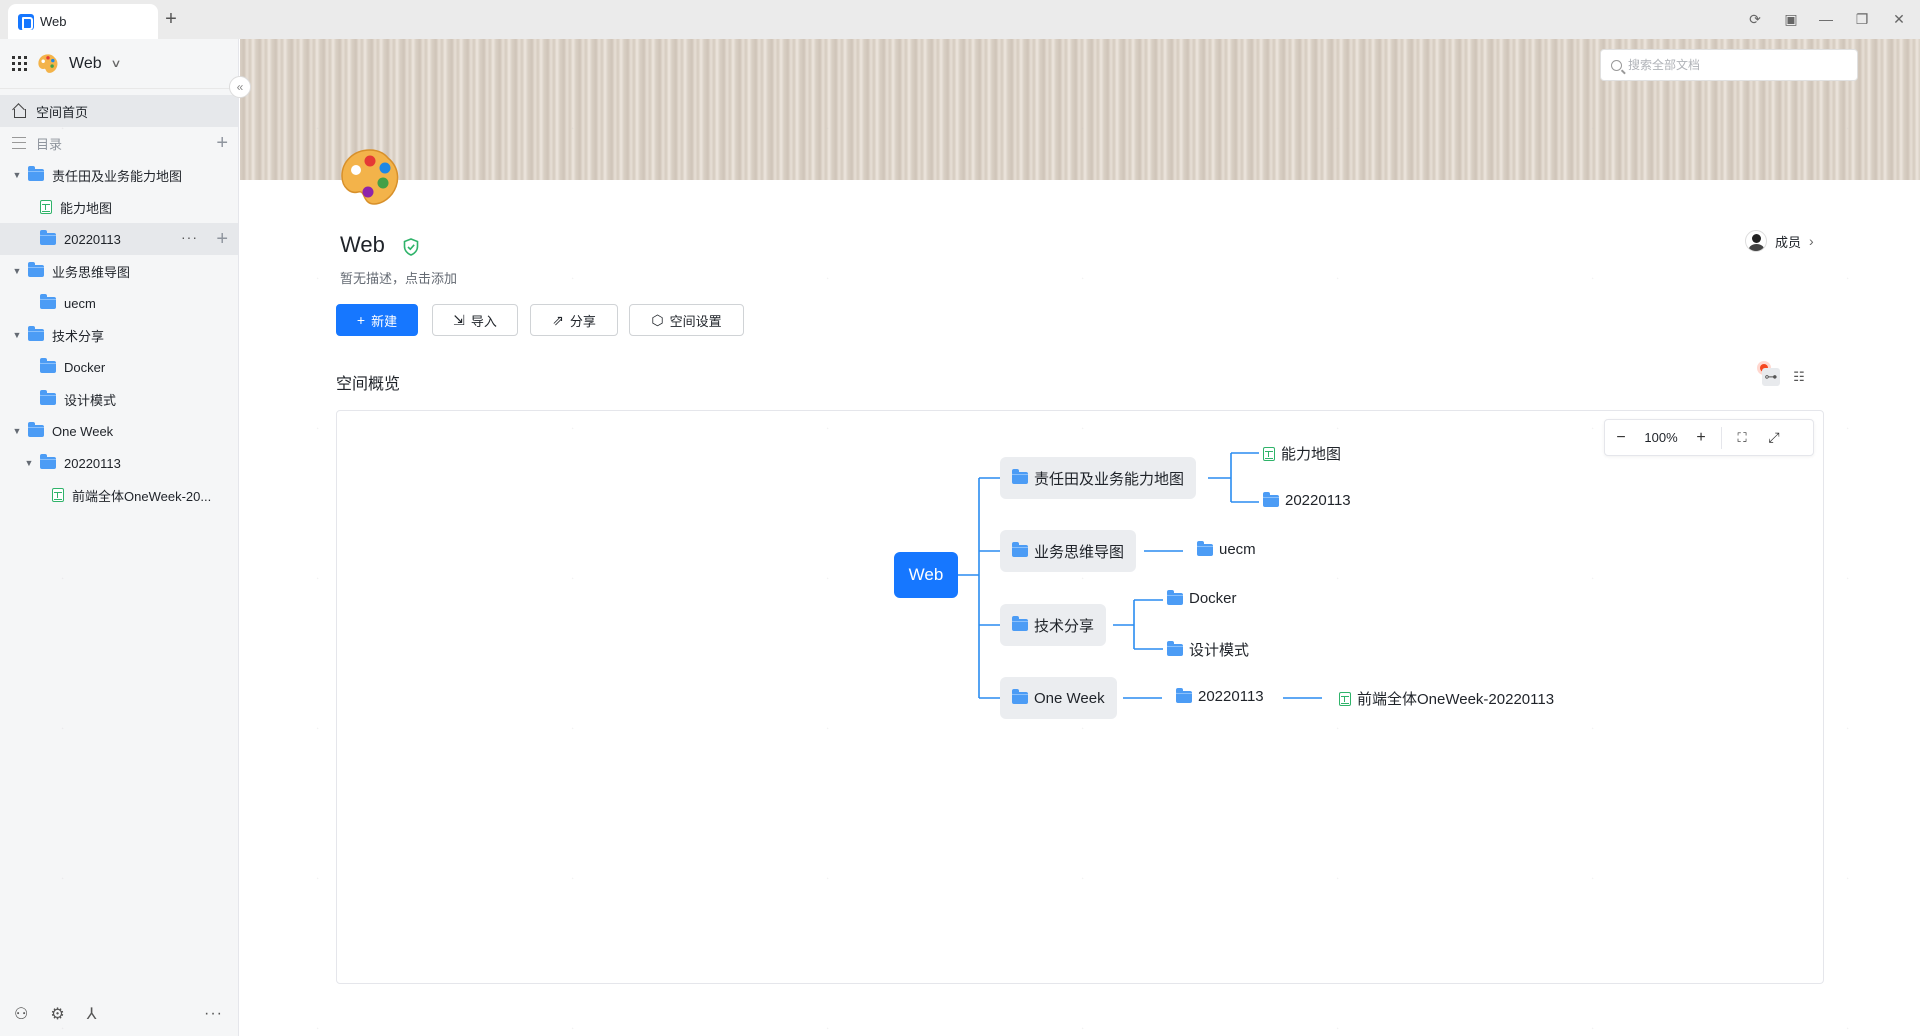  I want to click on search-box, so click(1729, 65).